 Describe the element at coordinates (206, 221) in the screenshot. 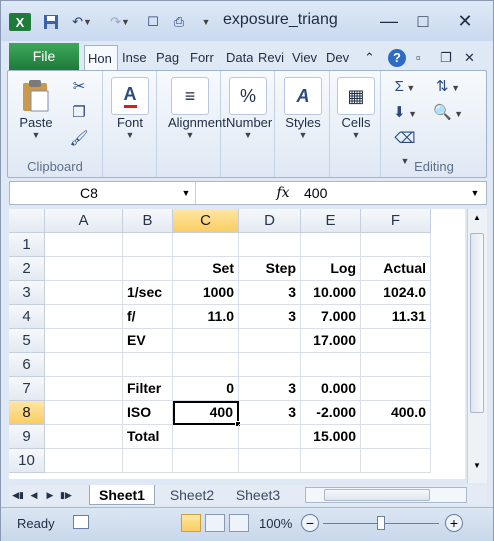

I see `column-header-c: C` at that location.